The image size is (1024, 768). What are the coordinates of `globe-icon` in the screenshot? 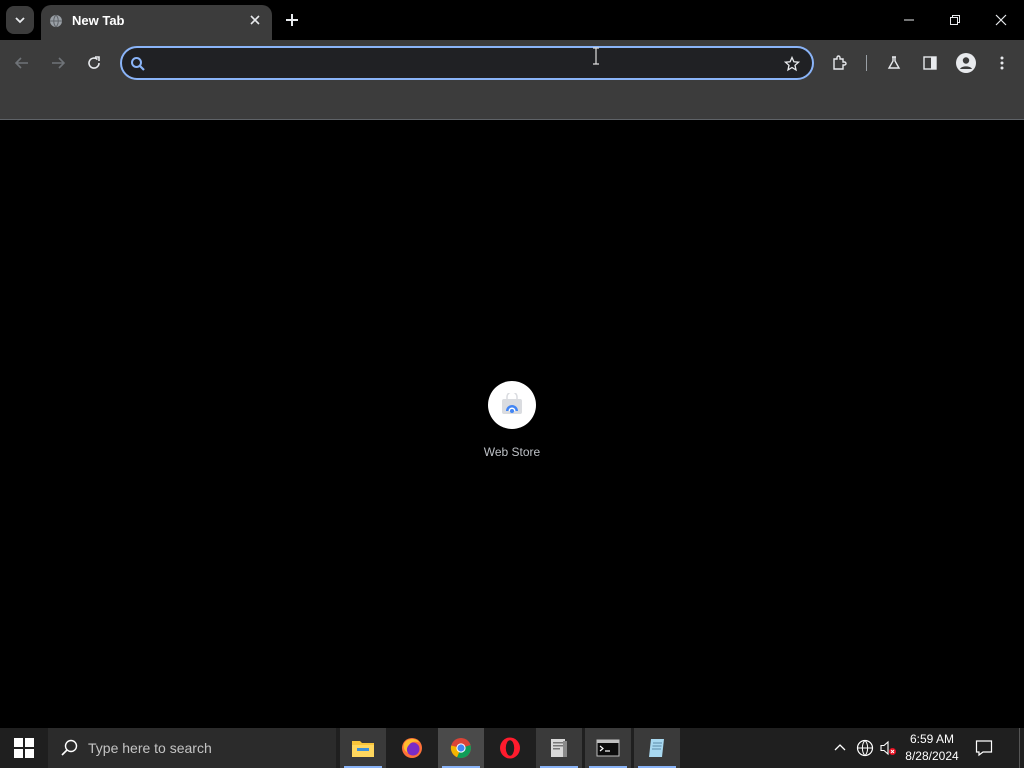 It's located at (56, 21).